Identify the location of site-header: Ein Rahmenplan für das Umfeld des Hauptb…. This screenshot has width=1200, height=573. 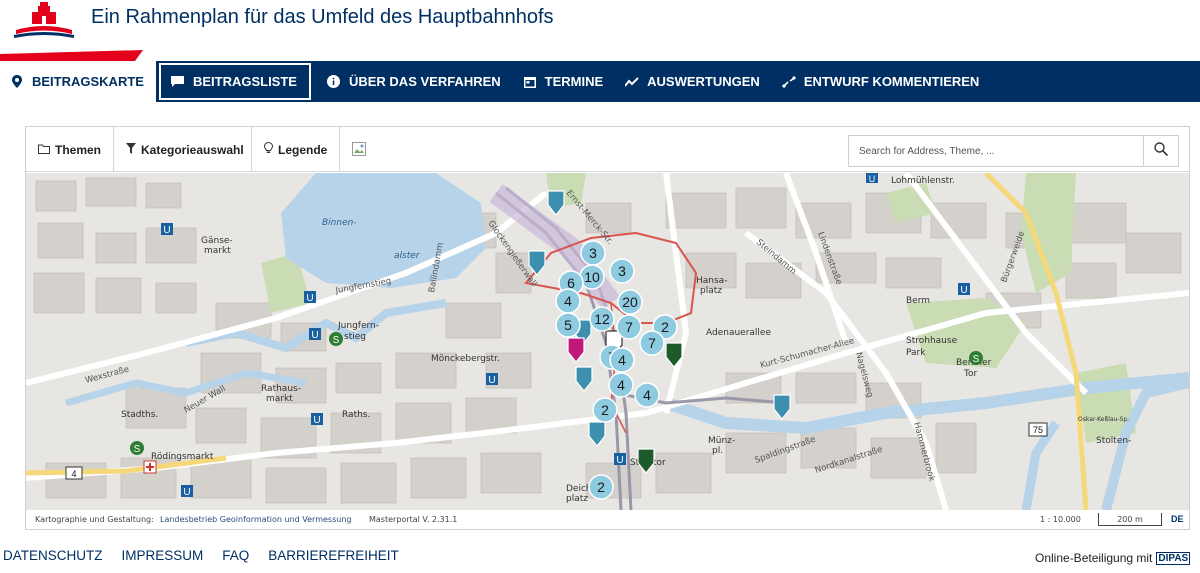
(600, 30).